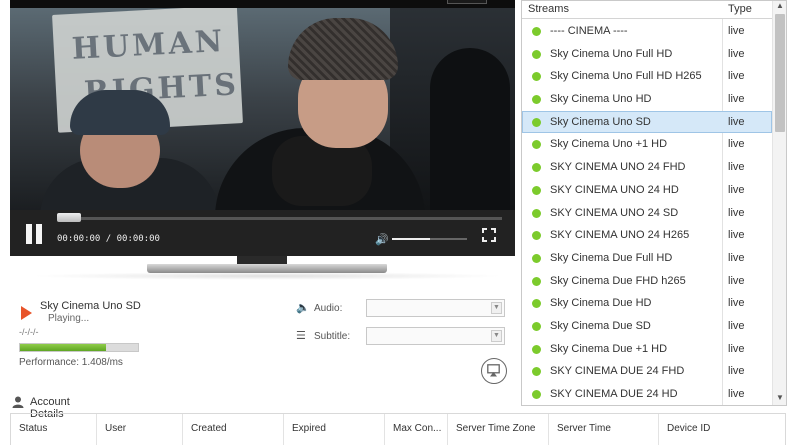 The width and height of the screenshot is (800, 445). Describe the element at coordinates (611, 257) in the screenshot. I see `stream-name: Sky Cinema Due Full HD` at that location.